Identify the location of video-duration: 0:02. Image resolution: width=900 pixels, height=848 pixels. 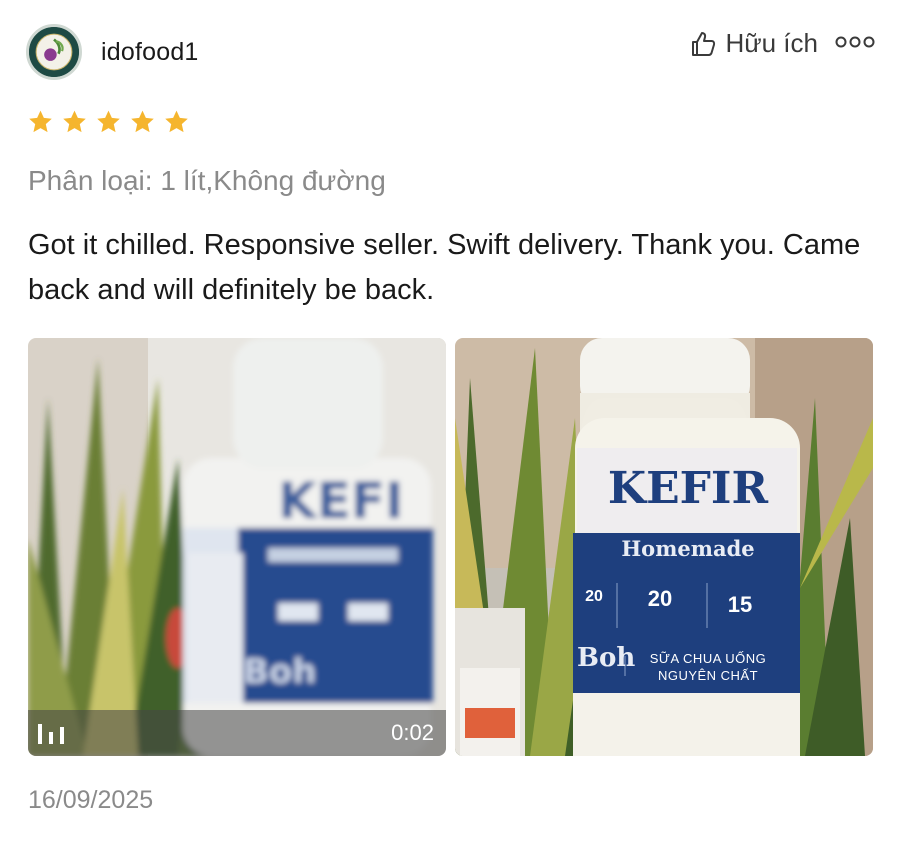
(412, 732).